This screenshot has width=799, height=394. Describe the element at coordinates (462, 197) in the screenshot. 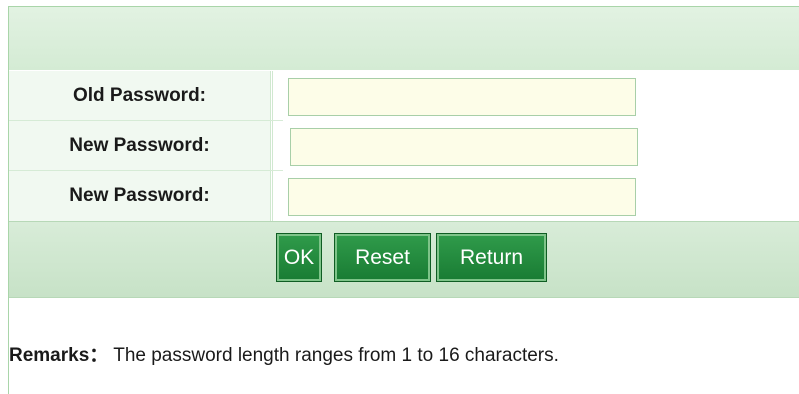

I see `confirm-password-input` at that location.